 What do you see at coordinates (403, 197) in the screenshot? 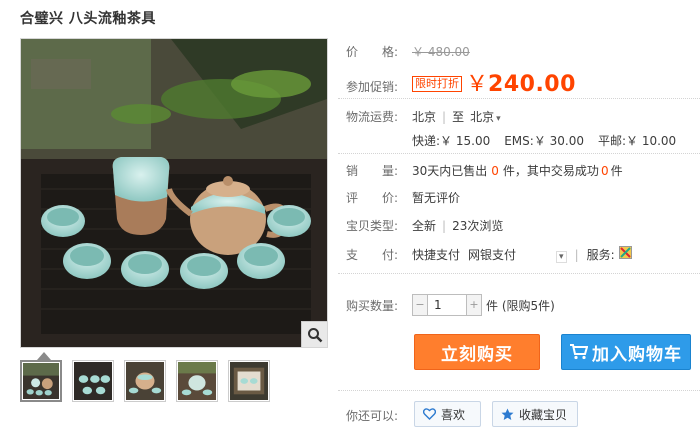
I see `review-row: 评 价: 暂无评价` at bounding box center [403, 197].